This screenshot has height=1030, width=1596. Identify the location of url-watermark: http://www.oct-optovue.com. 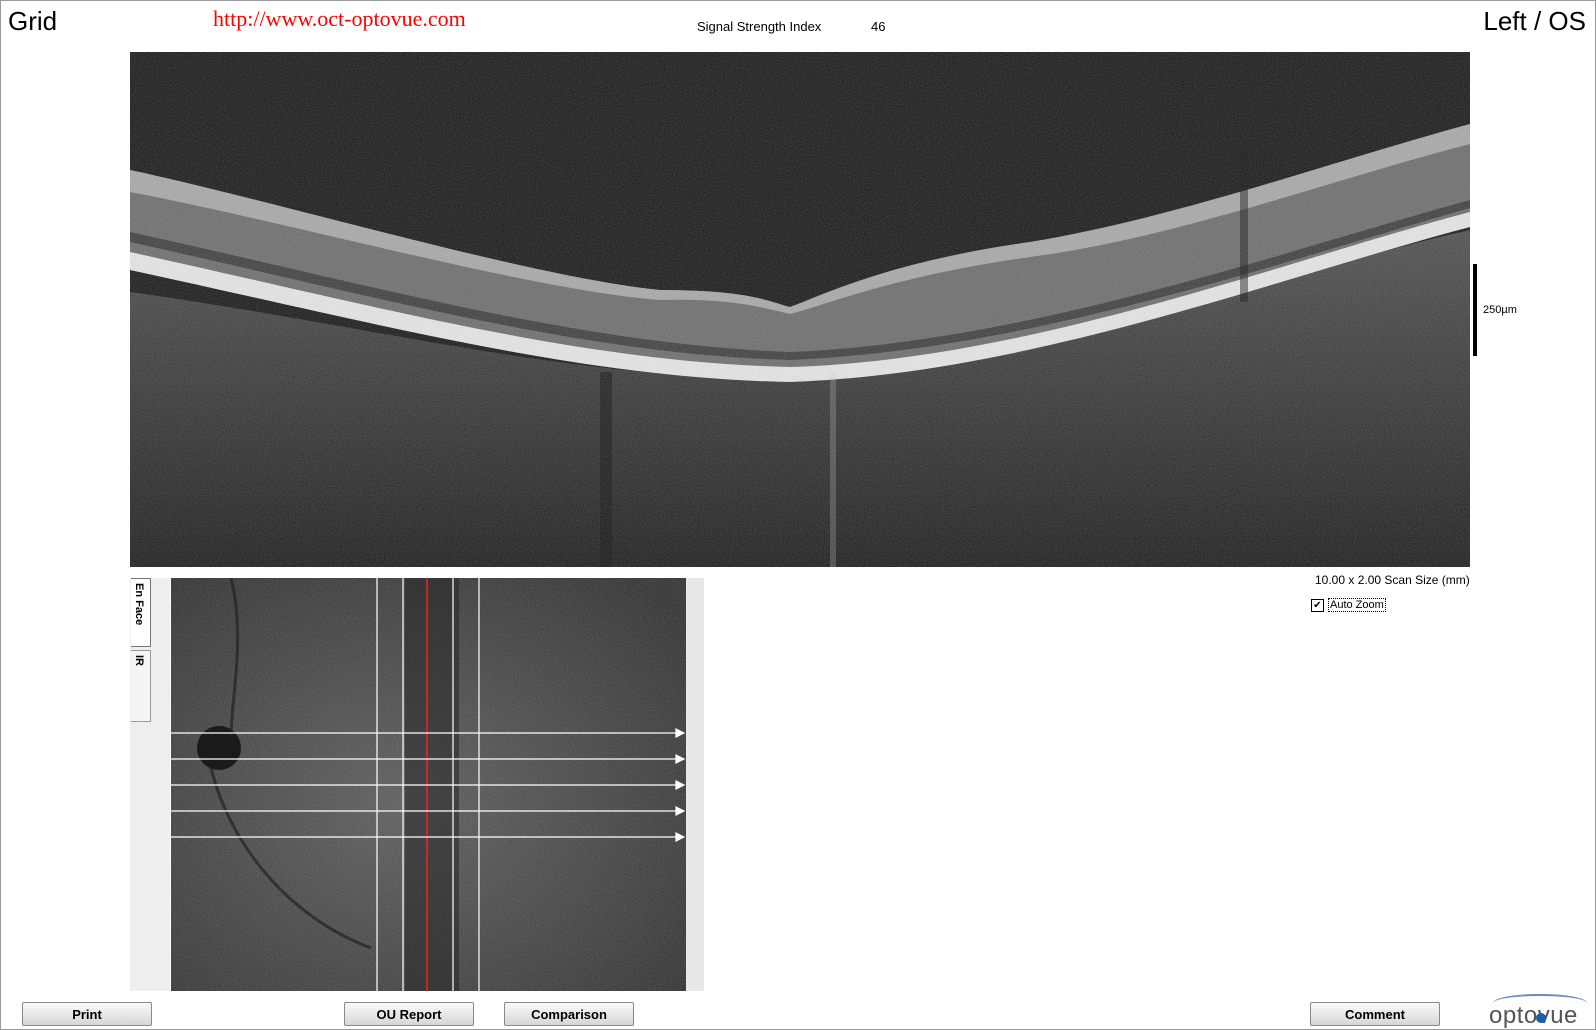
(339, 18).